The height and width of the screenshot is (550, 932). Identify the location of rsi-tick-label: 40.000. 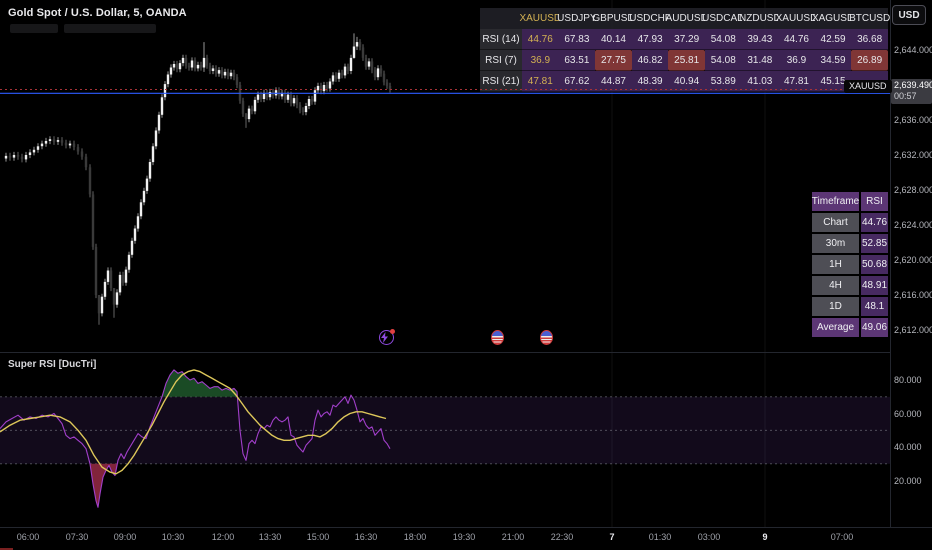
(908, 447).